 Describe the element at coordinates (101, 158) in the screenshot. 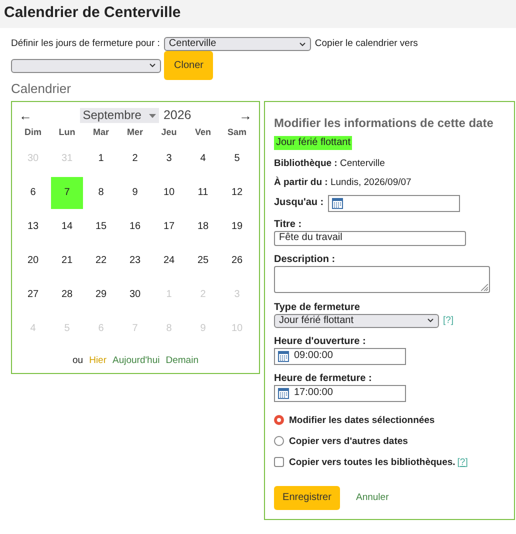

I see `calendar-day: 1` at that location.